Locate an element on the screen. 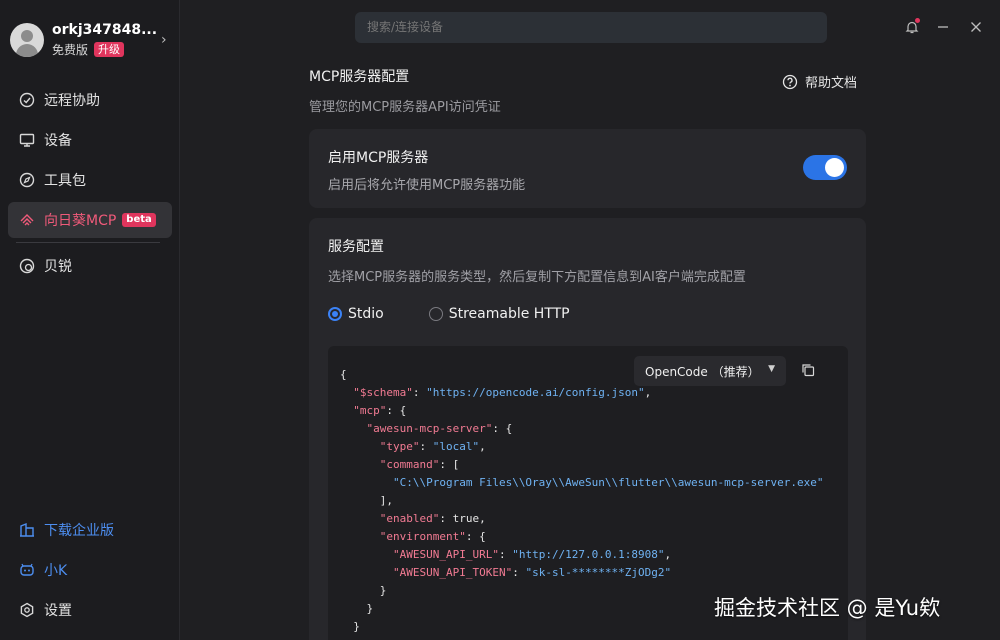 The height and width of the screenshot is (640, 1000). enable-mcp-toggle is located at coordinates (825, 167).